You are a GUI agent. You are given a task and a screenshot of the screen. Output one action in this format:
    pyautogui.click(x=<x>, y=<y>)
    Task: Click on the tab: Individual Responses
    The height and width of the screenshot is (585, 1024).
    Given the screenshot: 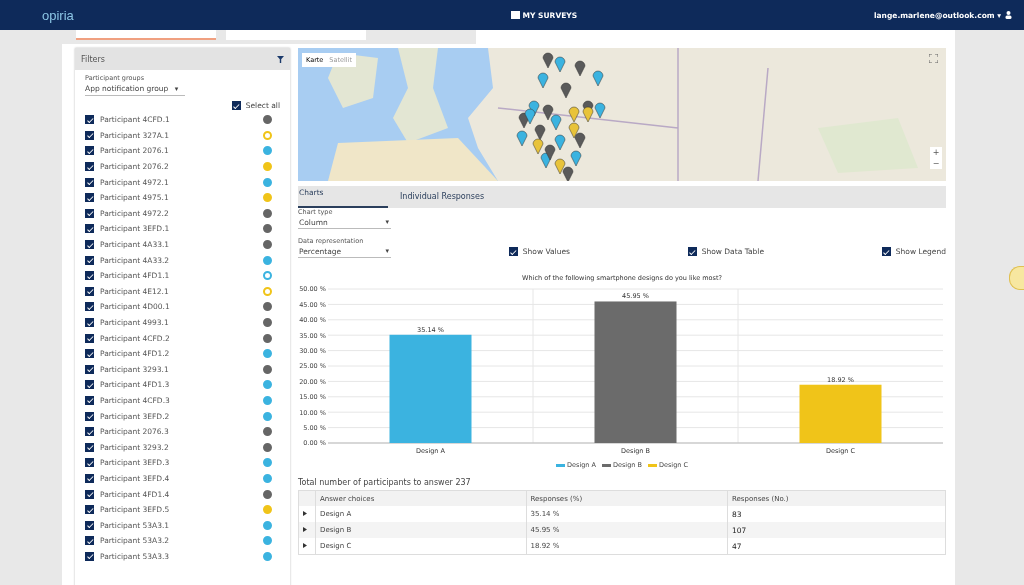 What is the action you would take?
    pyautogui.click(x=442, y=197)
    